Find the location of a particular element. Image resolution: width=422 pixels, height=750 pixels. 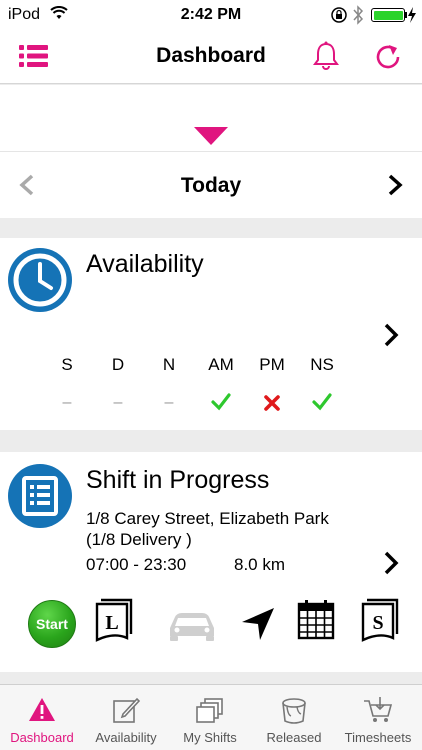

shift-distance: 8.0 km is located at coordinates (260, 564).